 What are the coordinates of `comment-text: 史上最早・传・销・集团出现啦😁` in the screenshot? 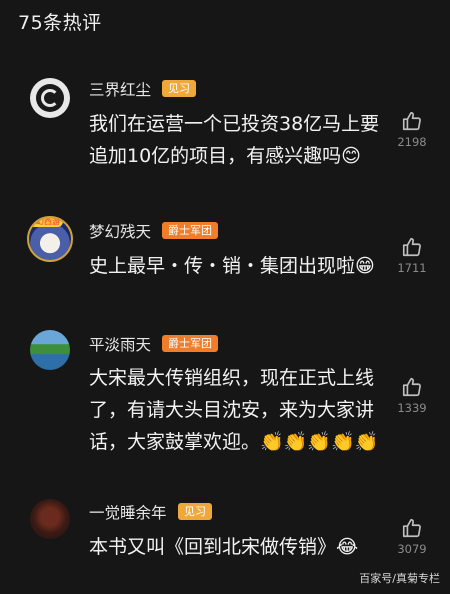 It's located at (232, 266).